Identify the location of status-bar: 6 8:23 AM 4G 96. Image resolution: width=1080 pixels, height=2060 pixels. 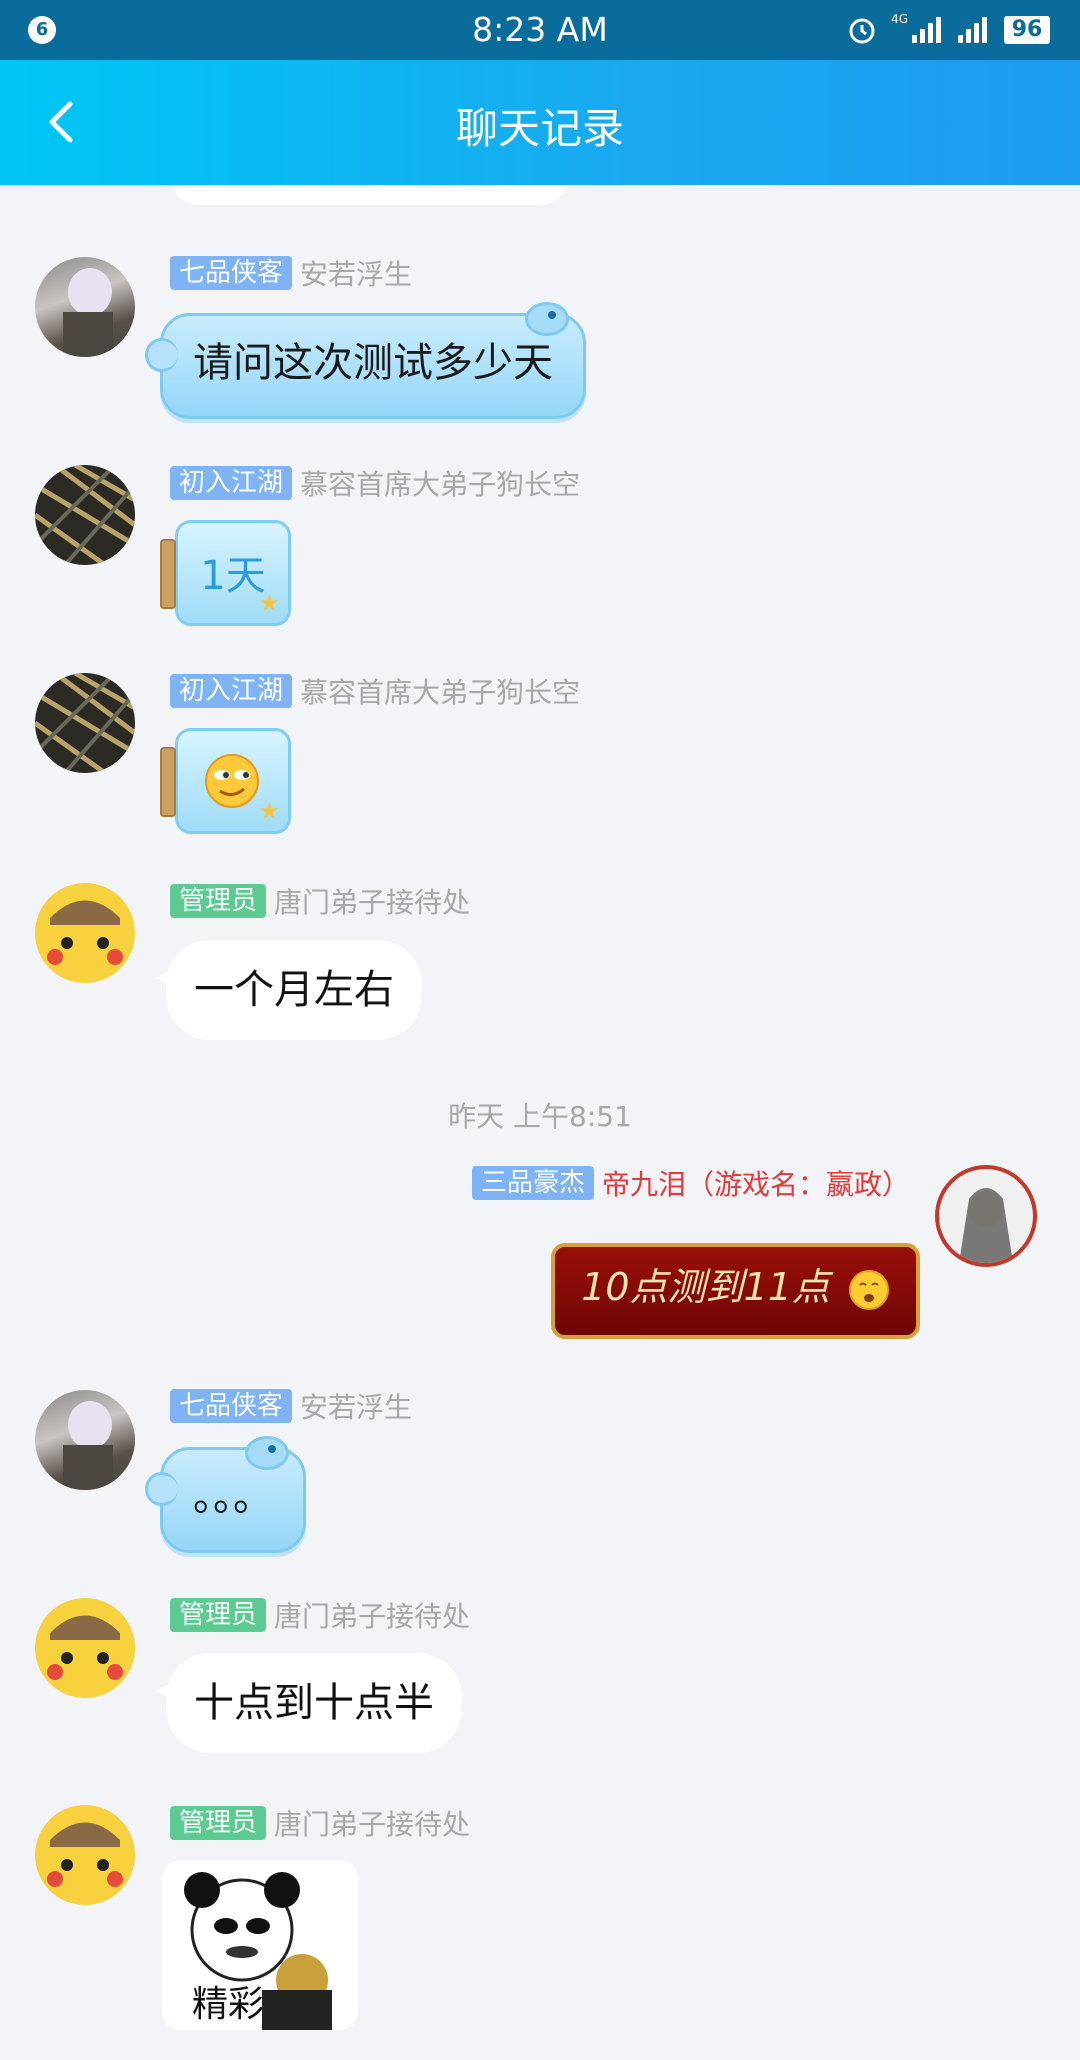
(540, 30).